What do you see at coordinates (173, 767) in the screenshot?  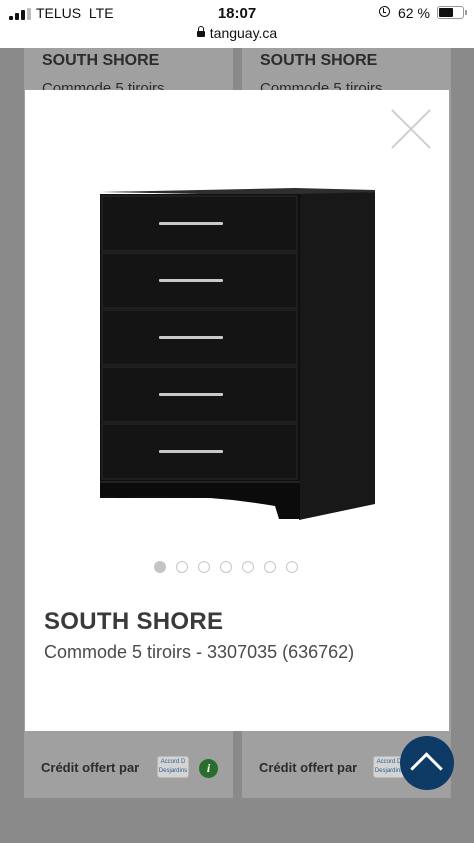 I see `financing-logo: Accord D Desjardins` at bounding box center [173, 767].